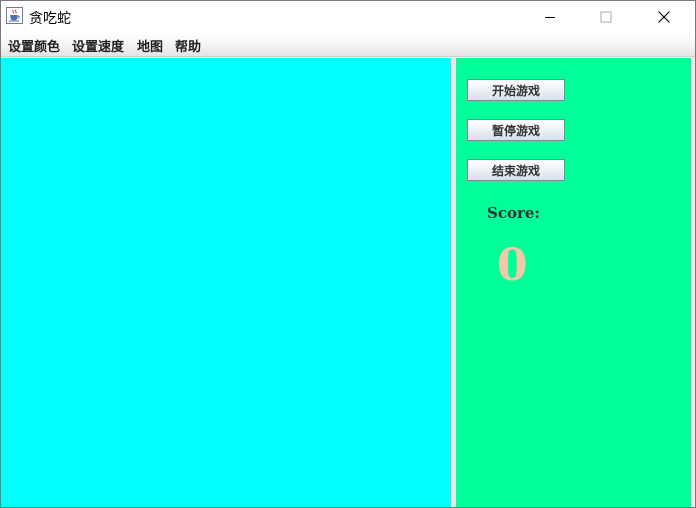  I want to click on pause-game-button: 暂停游戏, so click(516, 130).